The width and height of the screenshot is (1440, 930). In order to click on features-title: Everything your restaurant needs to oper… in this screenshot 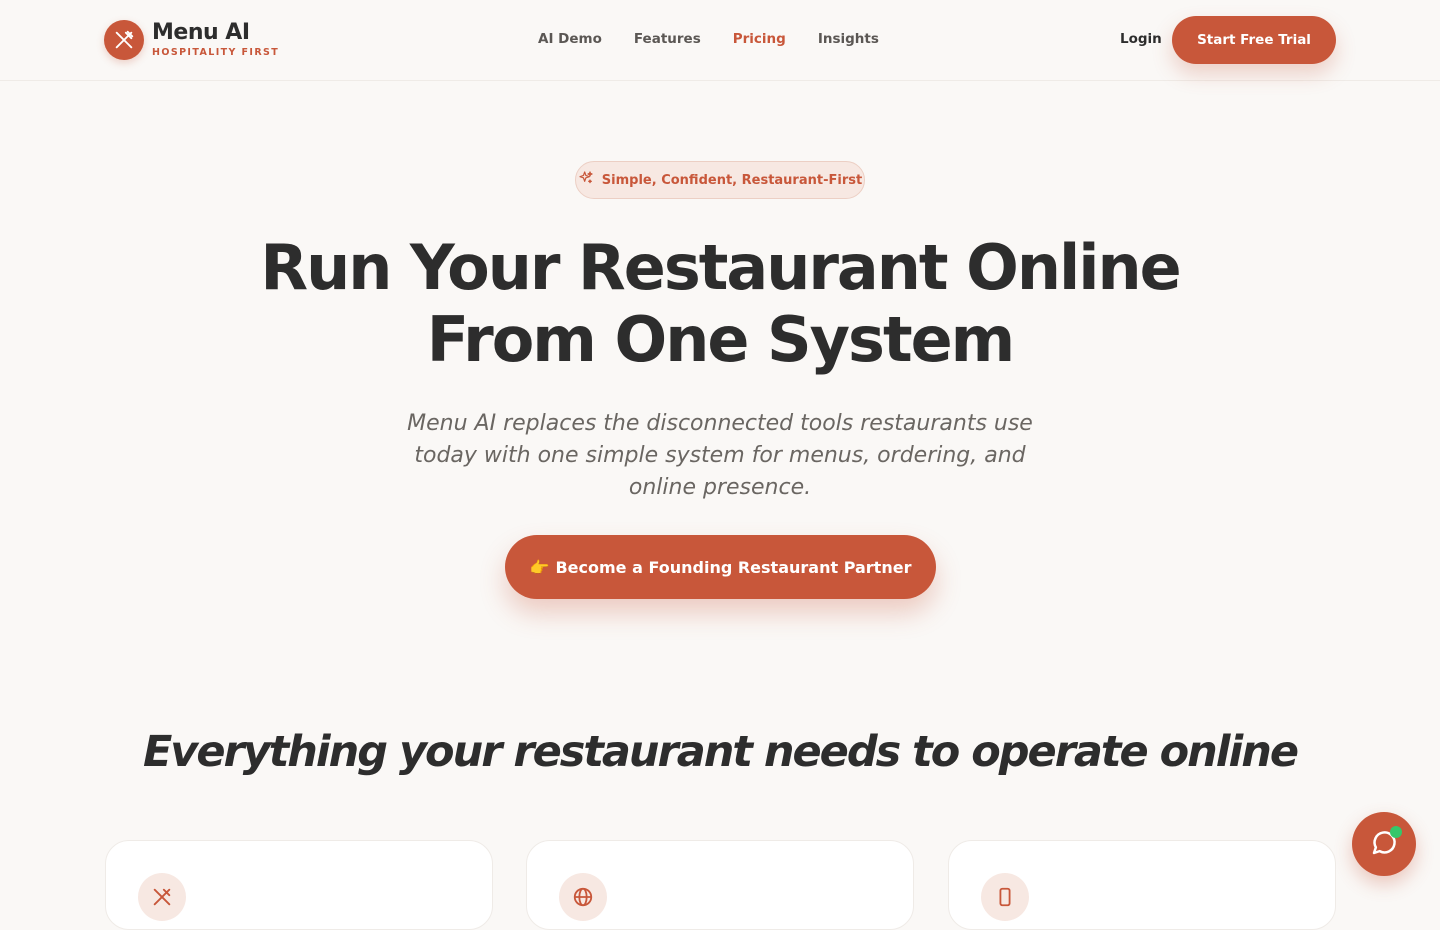, I will do `click(720, 752)`.